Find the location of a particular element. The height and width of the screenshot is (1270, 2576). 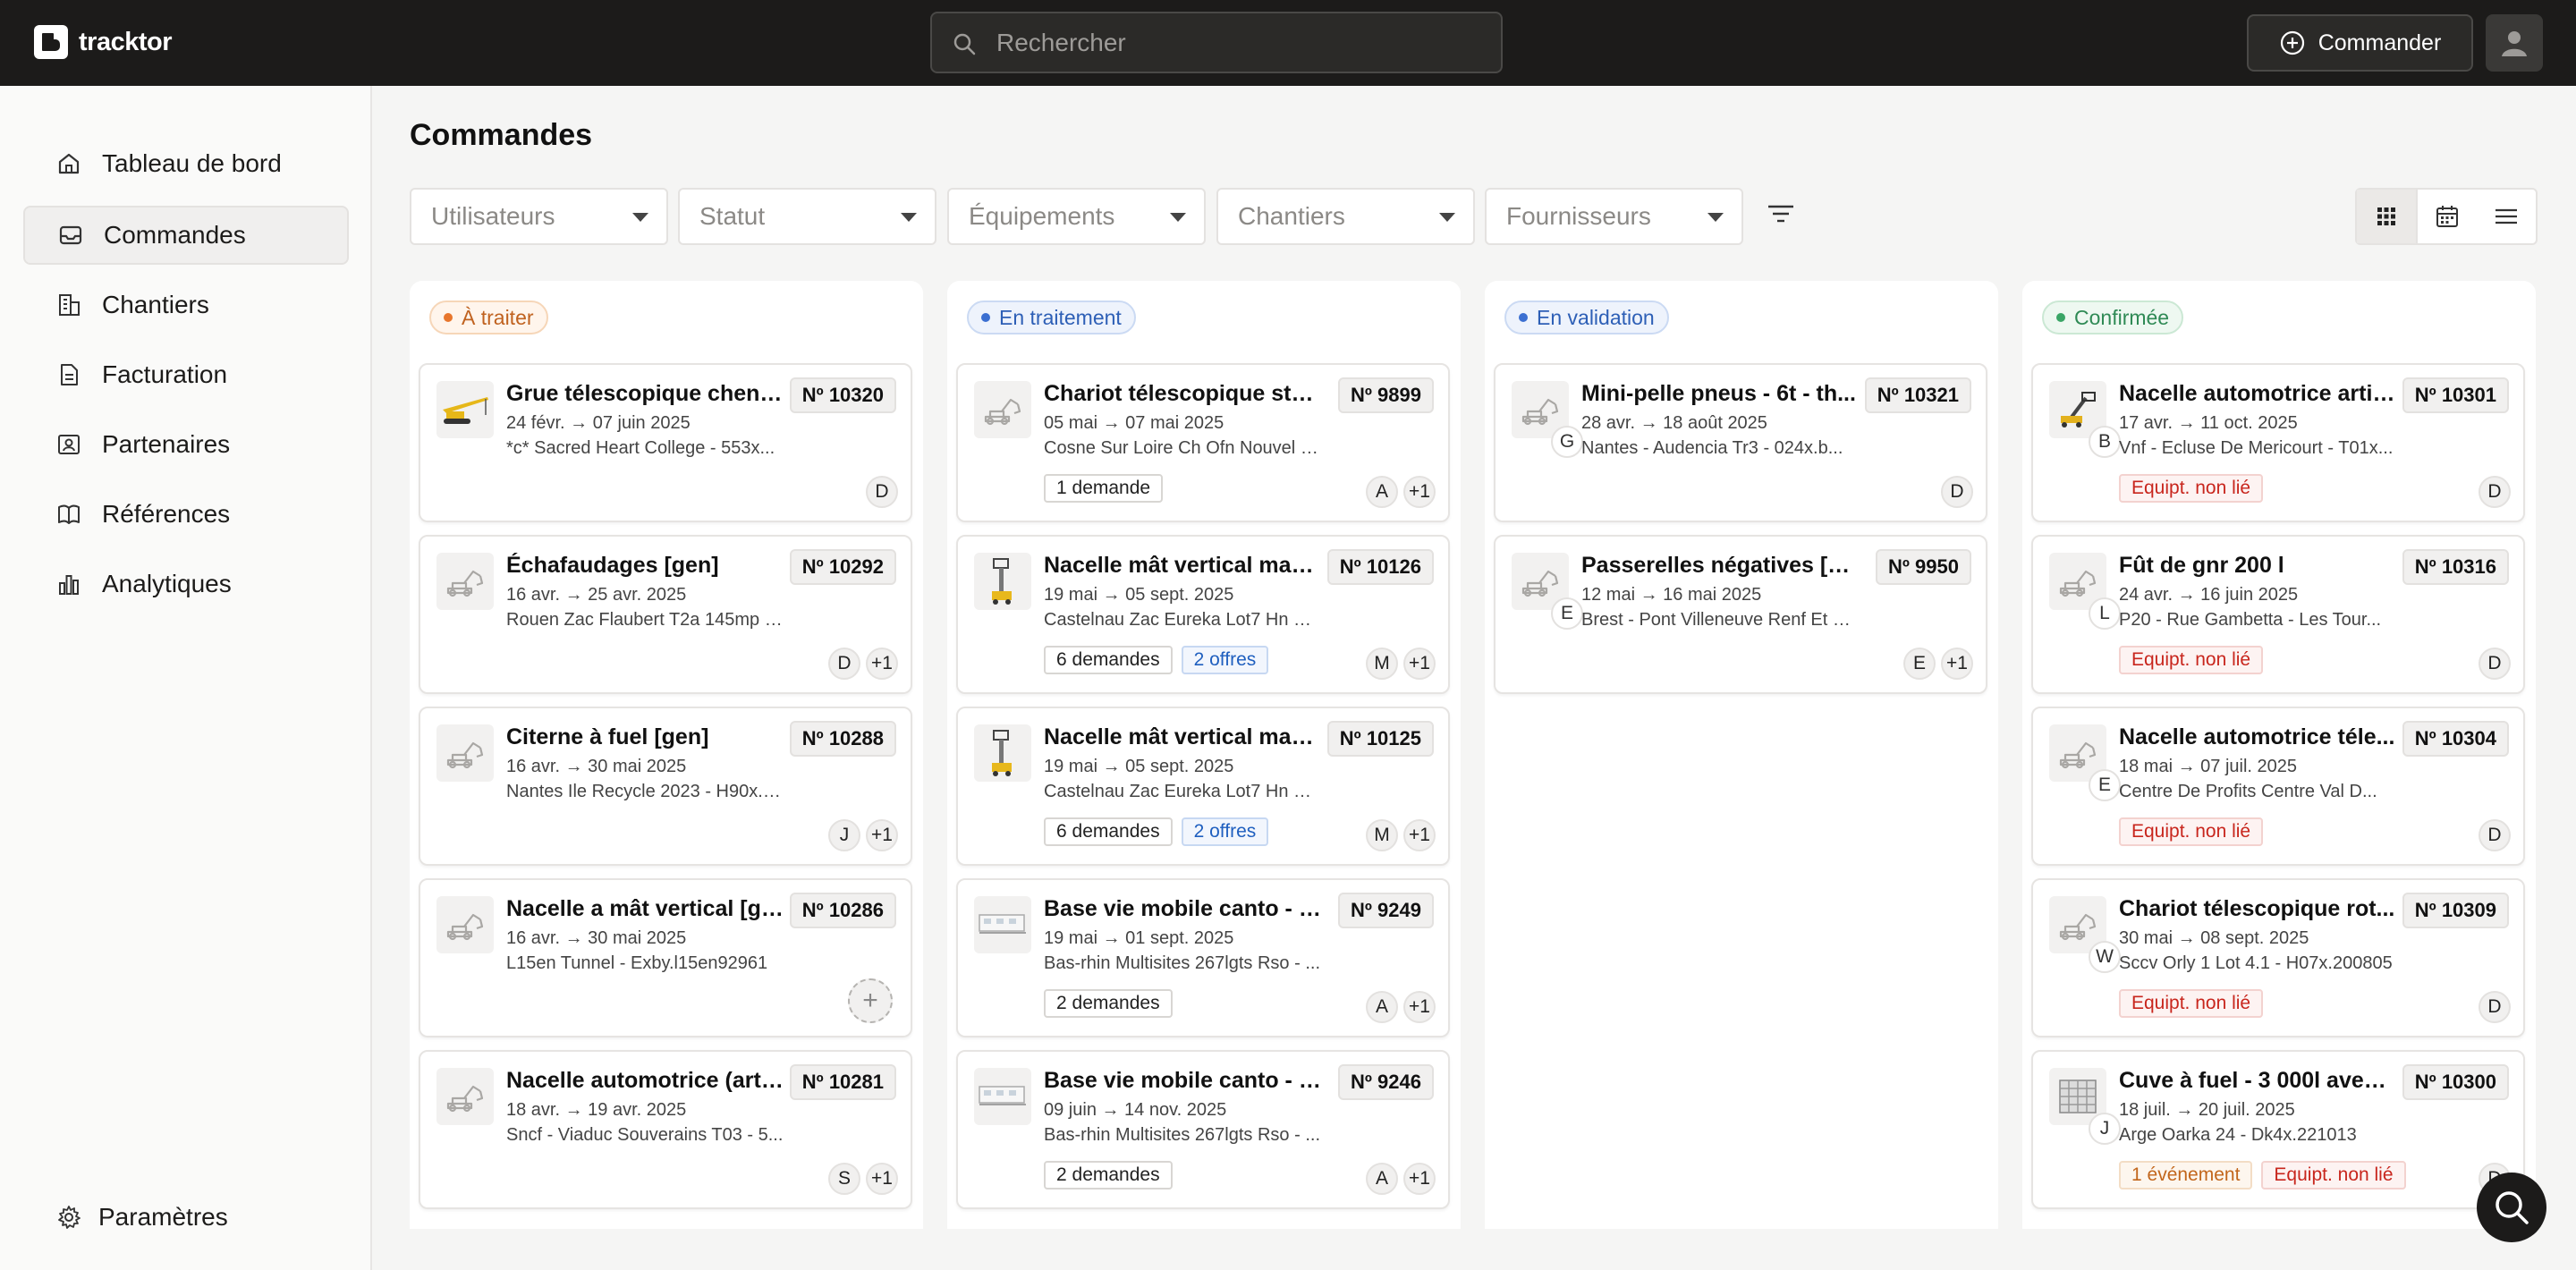

filter-label: Statut is located at coordinates (732, 216).